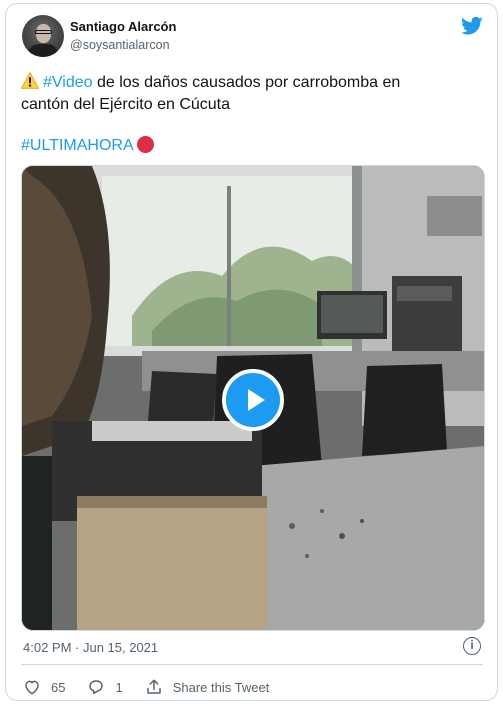 The height and width of the screenshot is (705, 503). I want to click on share-icon, so click(153, 686).